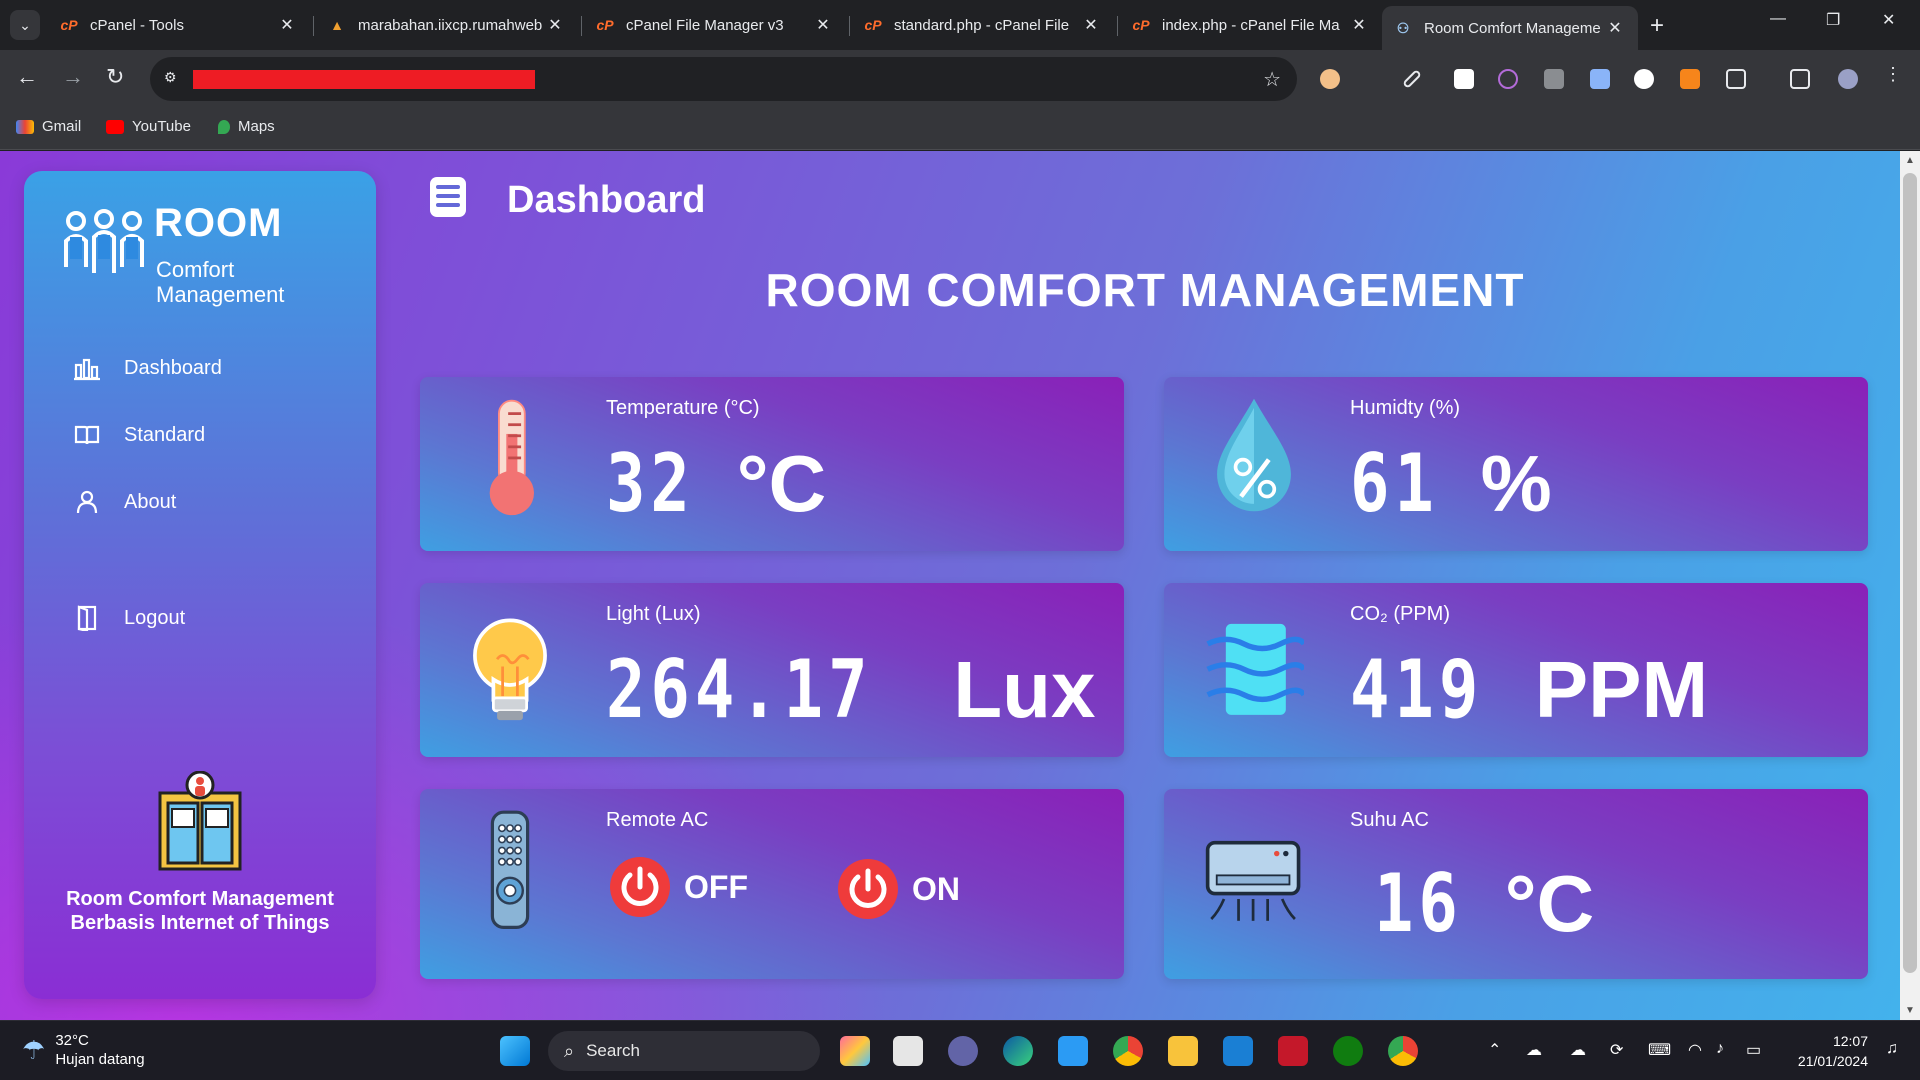 The width and height of the screenshot is (1920, 1080). What do you see at coordinates (1534, 1050) in the screenshot?
I see `onedrive-icon: ☁` at bounding box center [1534, 1050].